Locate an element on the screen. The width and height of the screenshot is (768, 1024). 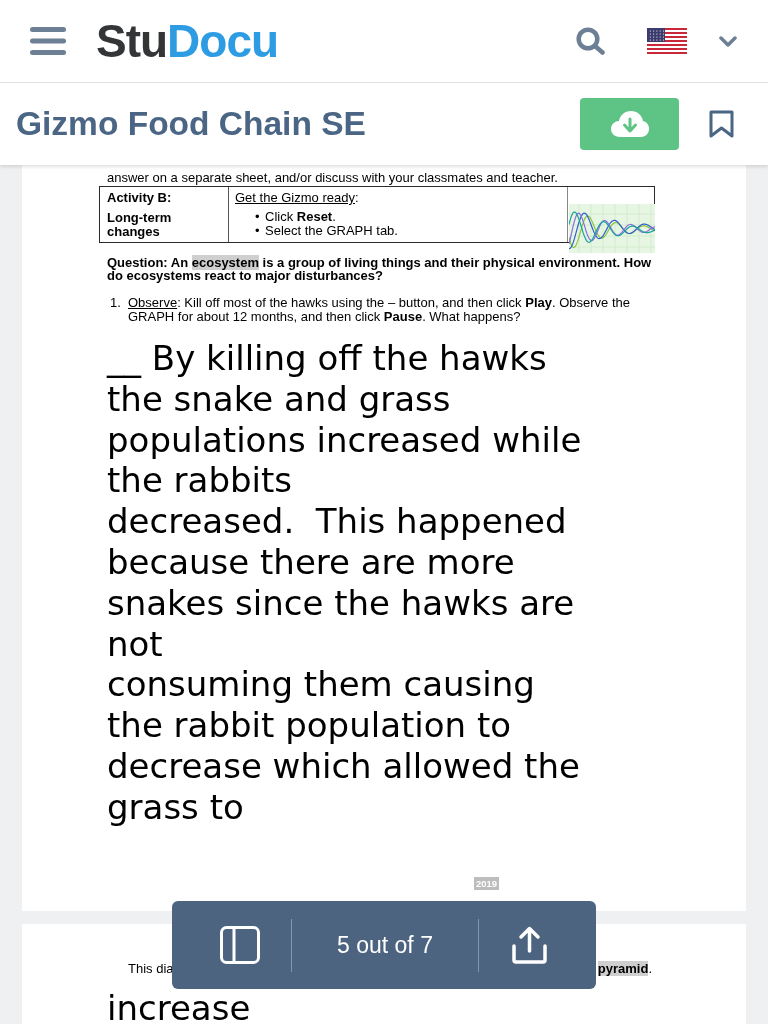
step-item: • Click Reset. is located at coordinates (296, 217).